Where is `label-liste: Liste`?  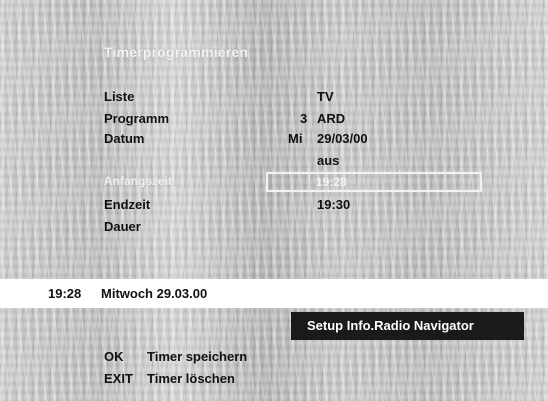 label-liste: Liste is located at coordinates (119, 96).